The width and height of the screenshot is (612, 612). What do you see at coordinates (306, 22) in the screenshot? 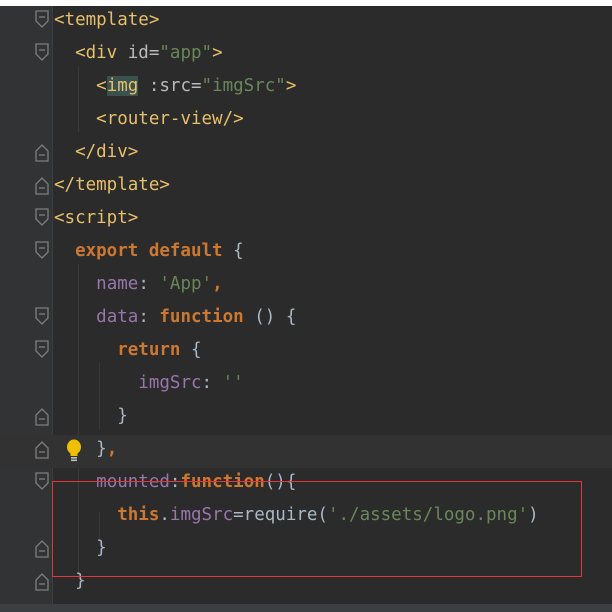
I see `code-line: <template>` at bounding box center [306, 22].